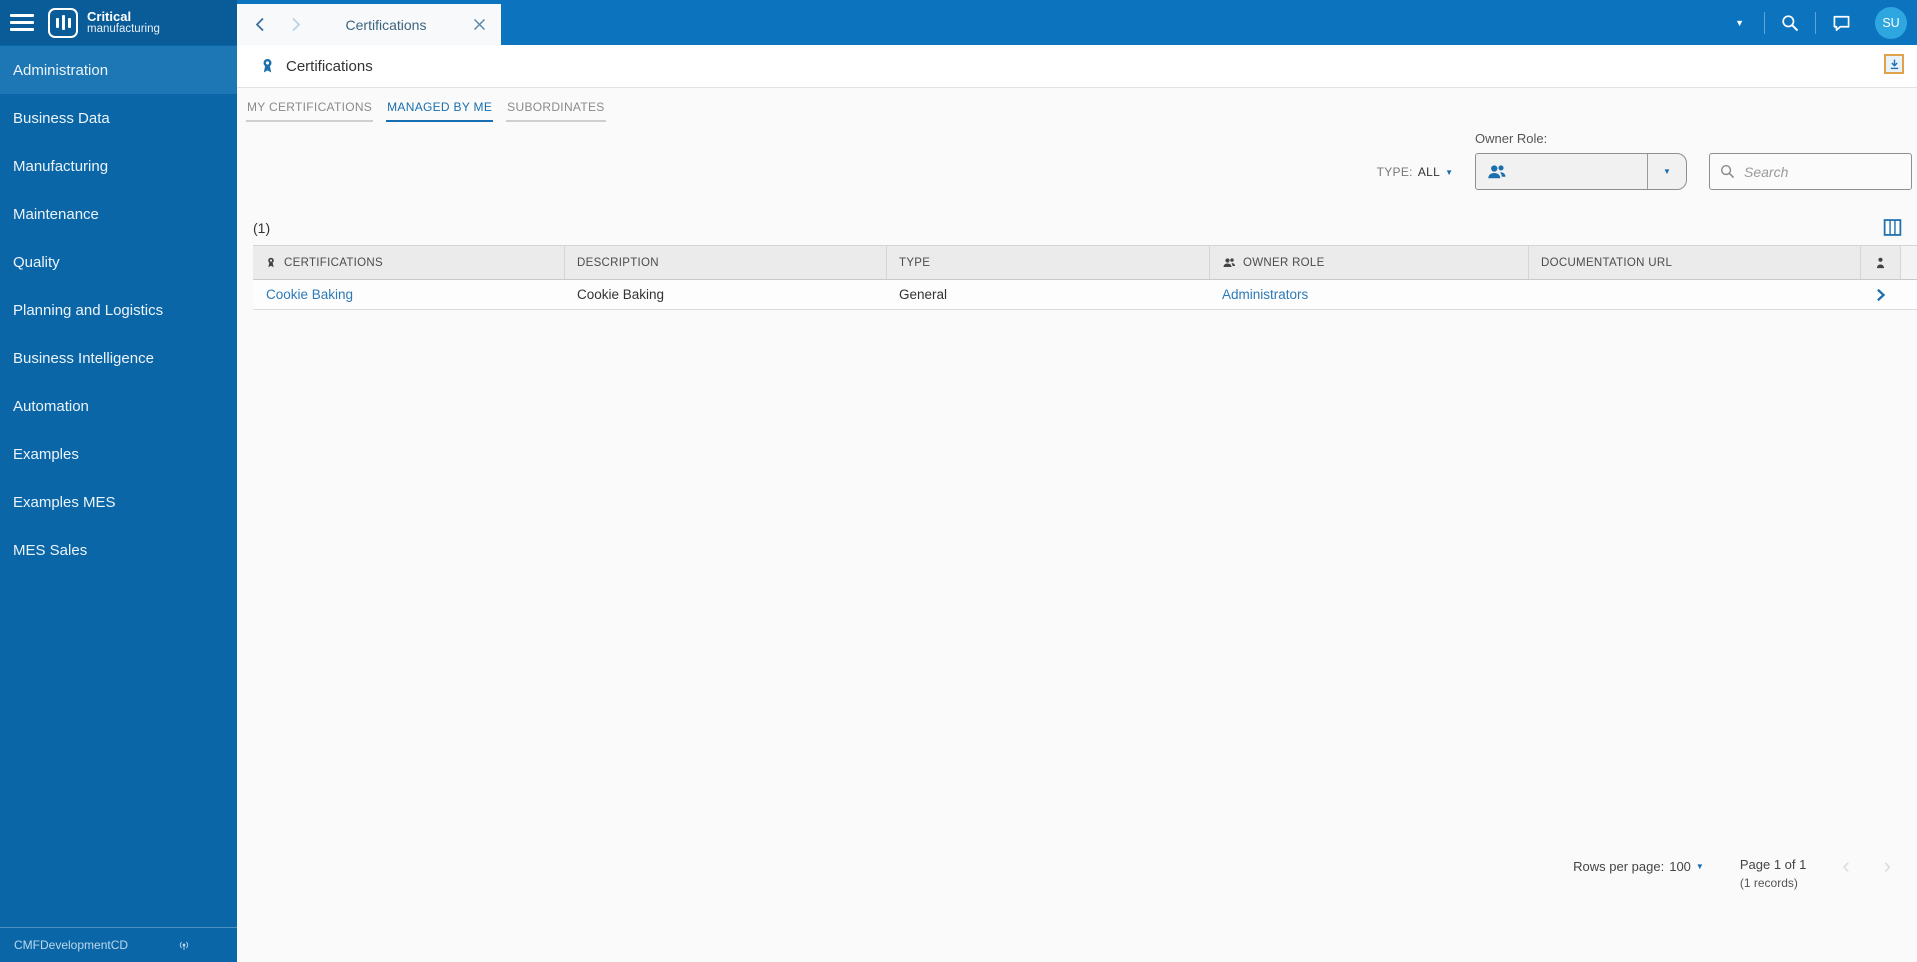 Image resolution: width=1917 pixels, height=962 pixels. Describe the element at coordinates (1739, 23) in the screenshot. I see `topbar-dropdown-caret-icon: ▼` at that location.